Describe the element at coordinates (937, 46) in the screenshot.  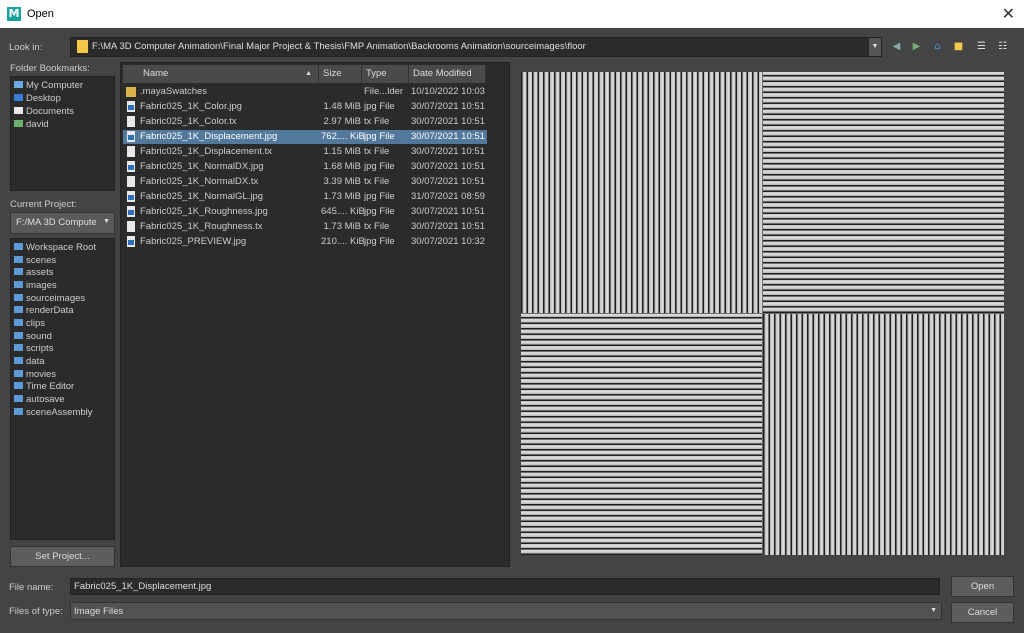
I see `home-icon: ⌂` at that location.